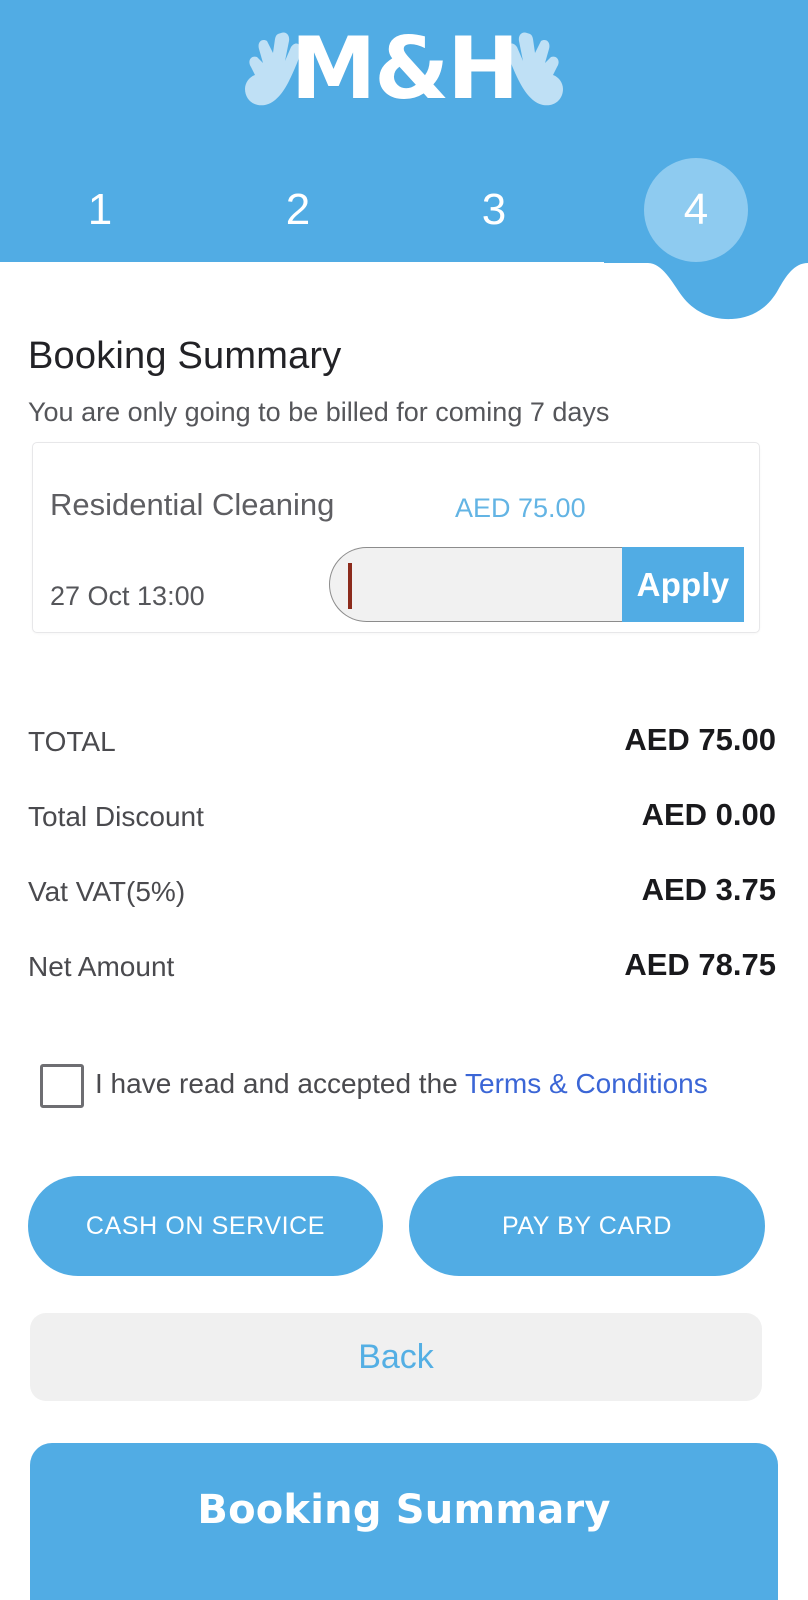  Describe the element at coordinates (127, 596) in the screenshot. I see `service-datetime: 27 Oct 13:00` at that location.